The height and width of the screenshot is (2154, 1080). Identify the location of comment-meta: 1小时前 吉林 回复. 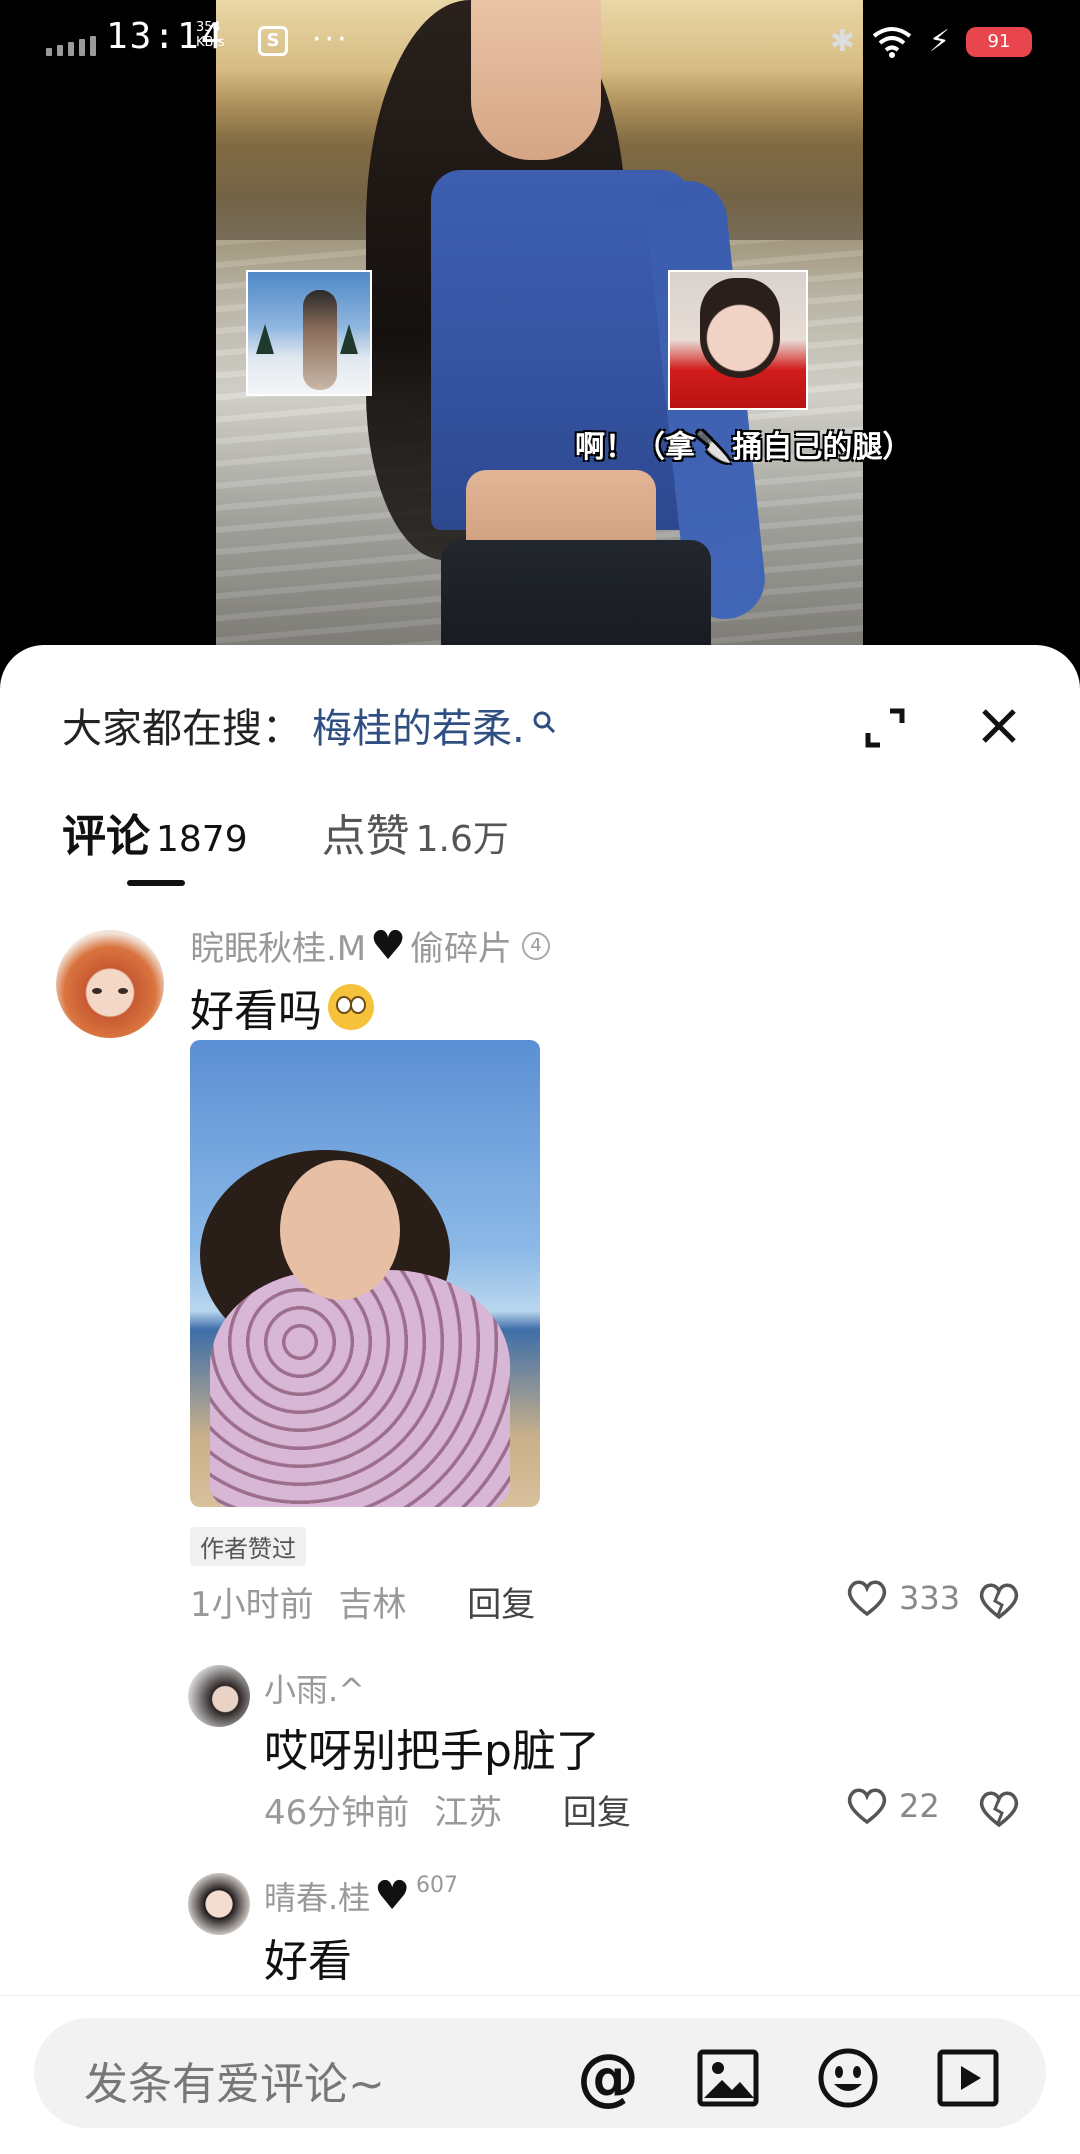
(362, 1601).